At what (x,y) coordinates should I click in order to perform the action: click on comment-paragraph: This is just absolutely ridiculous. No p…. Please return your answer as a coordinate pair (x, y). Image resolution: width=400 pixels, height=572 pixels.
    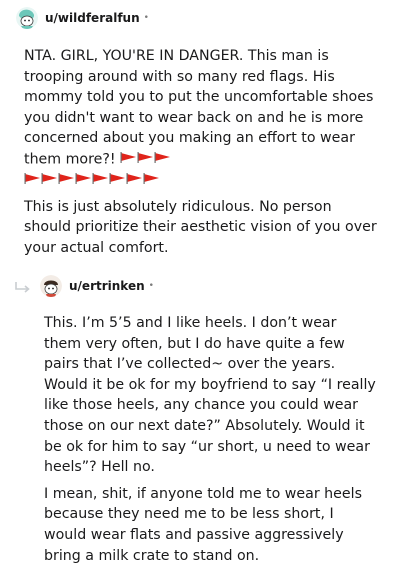
    Looking at the image, I should click on (200, 227).